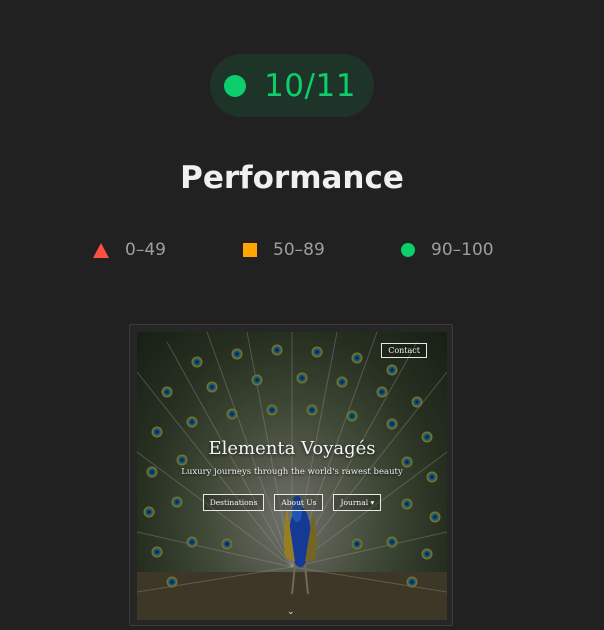  What do you see at coordinates (299, 250) in the screenshot?
I see `legend-label: 50–89` at bounding box center [299, 250].